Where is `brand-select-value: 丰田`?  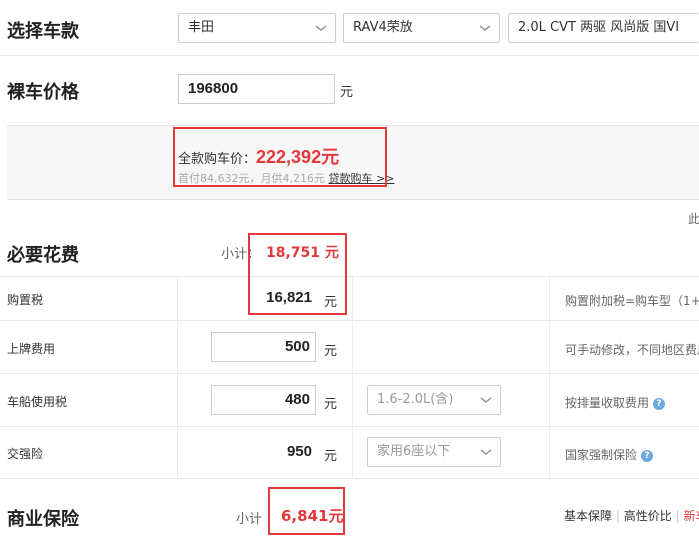 brand-select-value: 丰田 is located at coordinates (201, 27).